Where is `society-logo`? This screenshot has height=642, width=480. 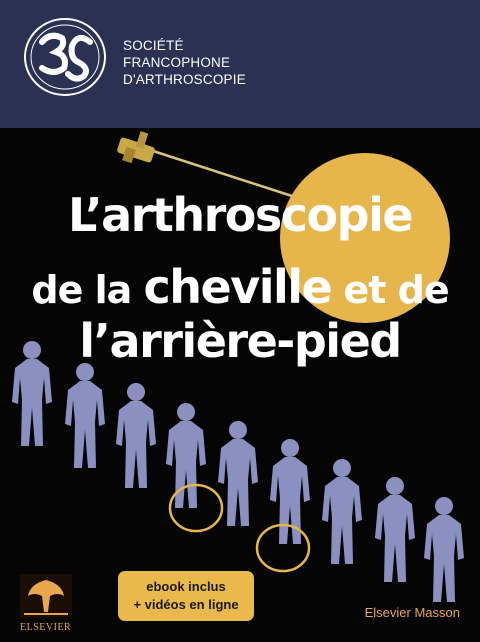 society-logo is located at coordinates (65, 57).